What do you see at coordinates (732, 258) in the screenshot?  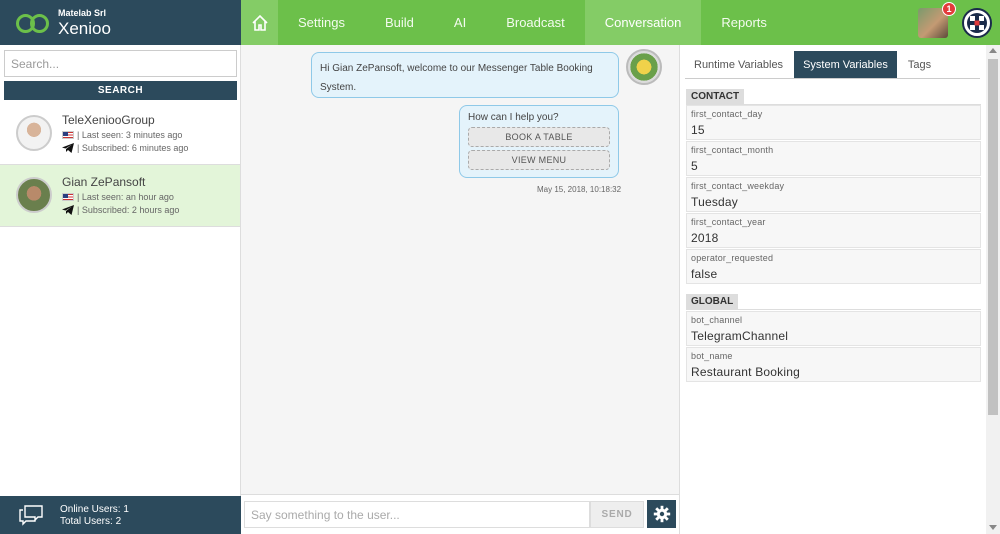 I see `variable-name: operator_requested` at bounding box center [732, 258].